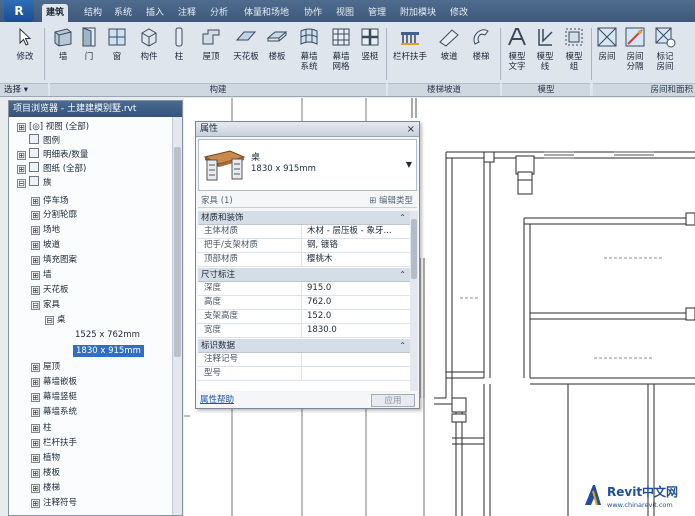 The image size is (695, 516). Describe the element at coordinates (55, 13) in the screenshot. I see `tab-architecture: 建筑` at that location.